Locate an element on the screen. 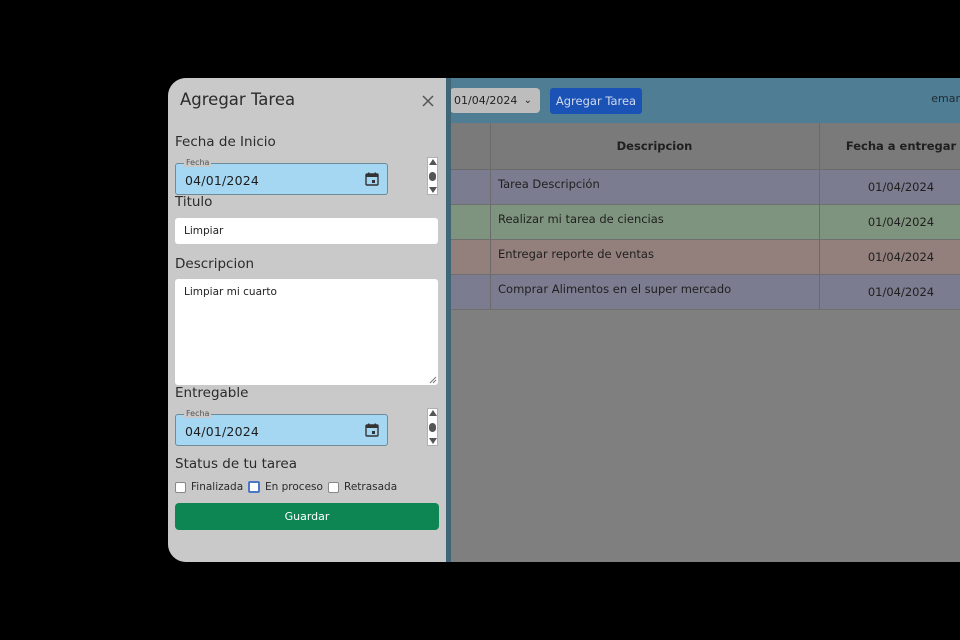 This screenshot has height=640, width=960. description-textarea: Limpiar mi cuarto is located at coordinates (306, 332).